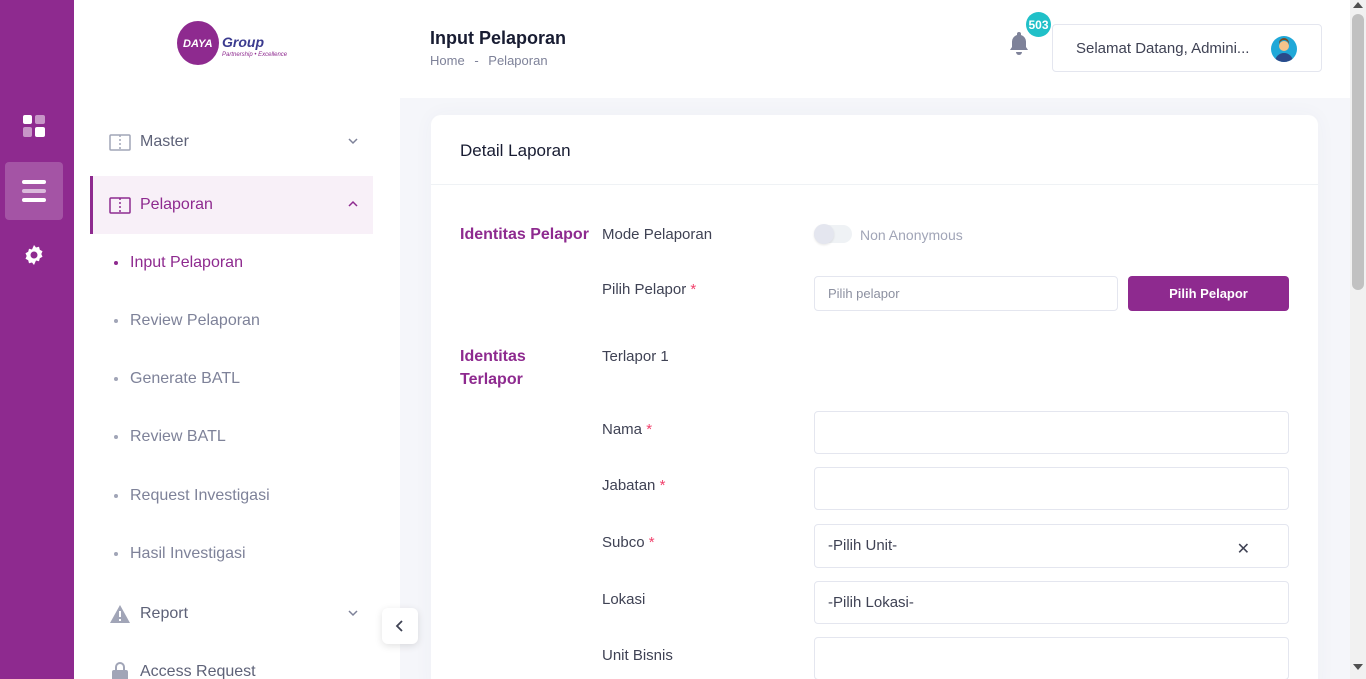  What do you see at coordinates (1208, 293) in the screenshot?
I see `pilih-pelapor-button: Pilih Pelapor` at bounding box center [1208, 293].